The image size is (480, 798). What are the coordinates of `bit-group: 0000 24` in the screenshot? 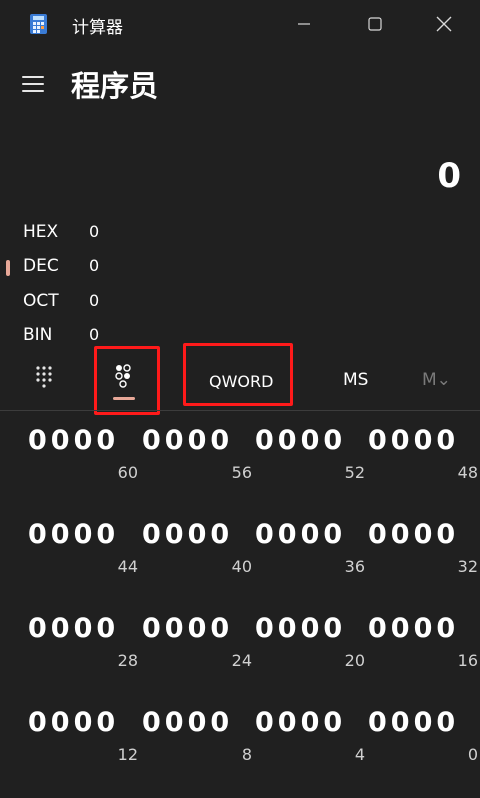 It's located at (197, 658).